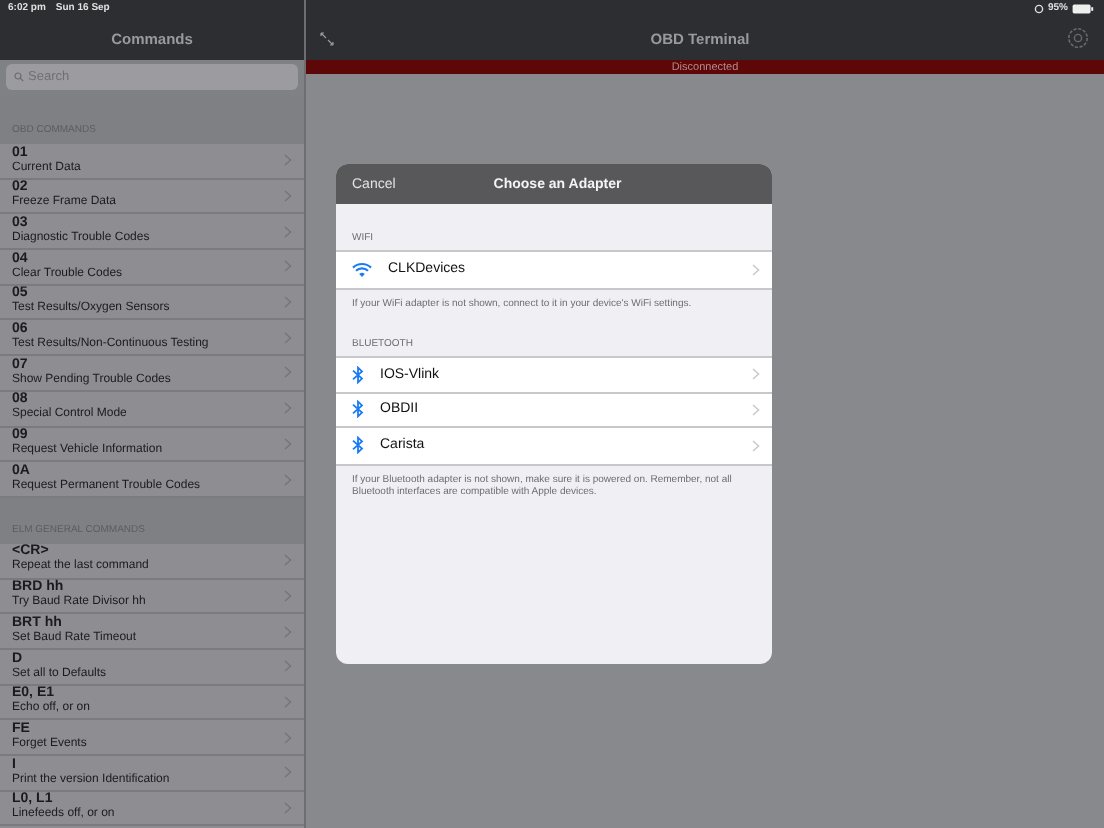 The image size is (1104, 828). What do you see at coordinates (1077, 38) in the screenshot?
I see `settings-icon` at bounding box center [1077, 38].